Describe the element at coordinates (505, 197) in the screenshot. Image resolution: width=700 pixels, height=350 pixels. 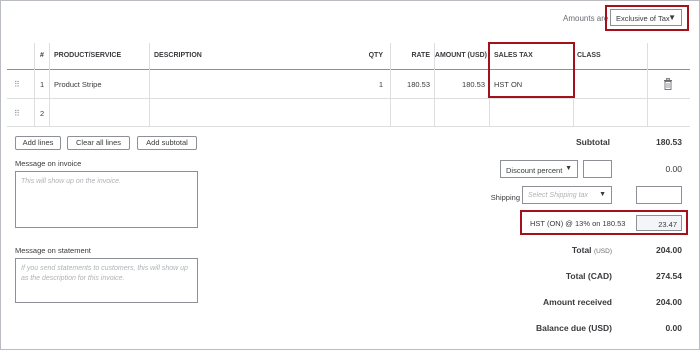
I see `shipping-label: Shipping` at that location.